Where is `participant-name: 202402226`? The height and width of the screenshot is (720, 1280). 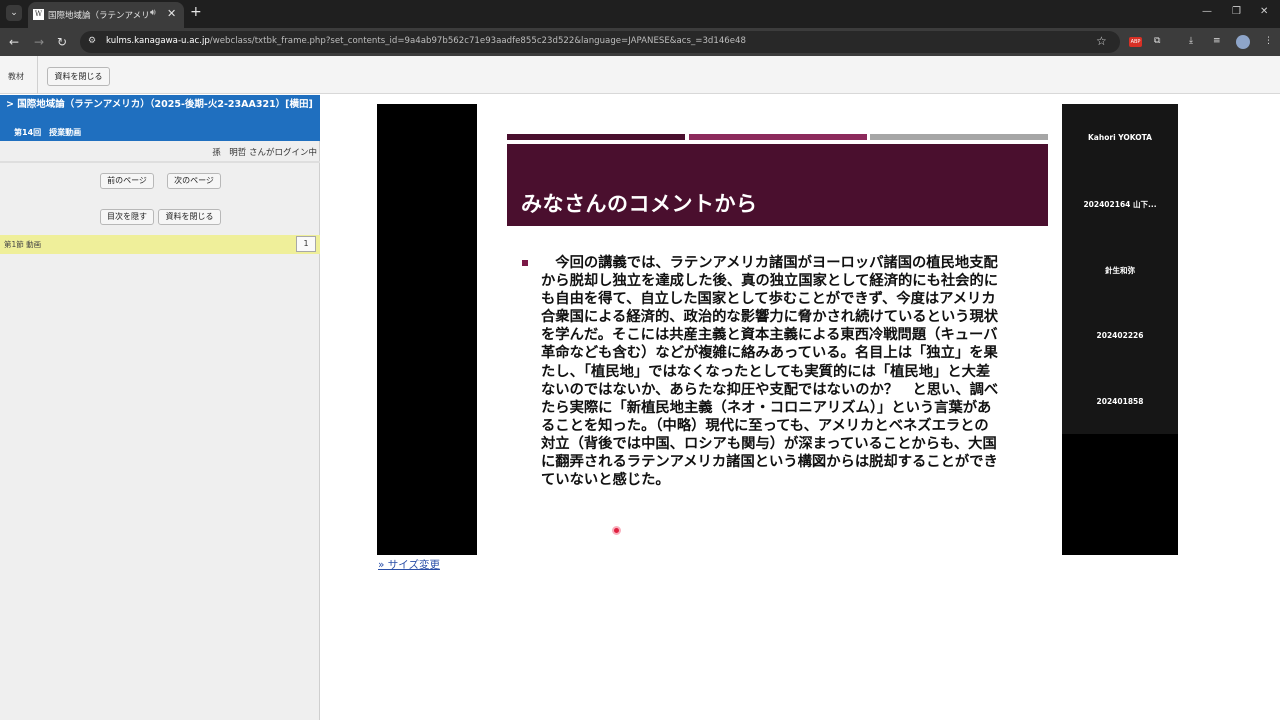
participant-name: 202402226 is located at coordinates (1120, 335).